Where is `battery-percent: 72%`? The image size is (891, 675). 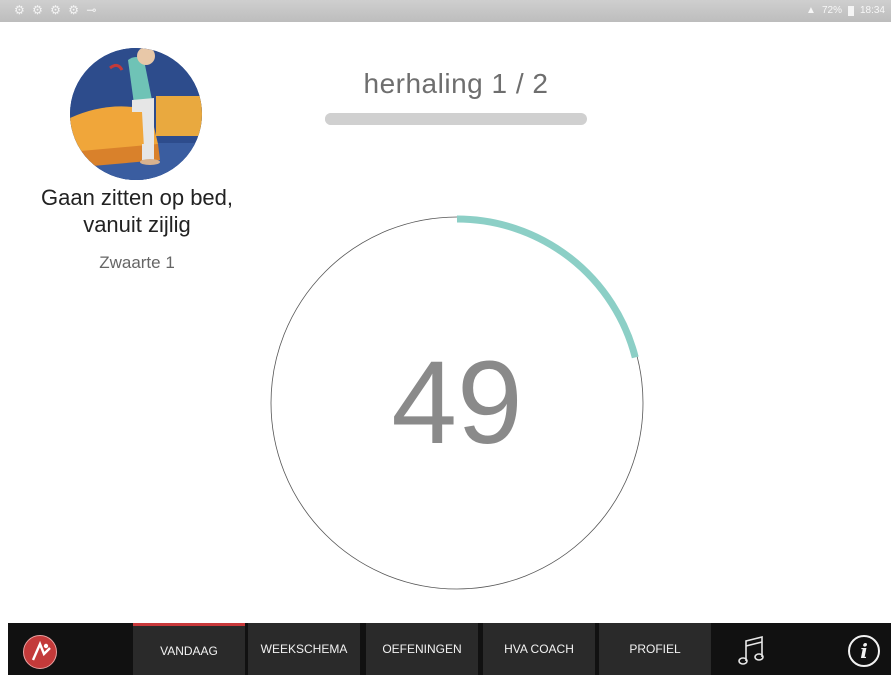
battery-percent: 72% is located at coordinates (831, 10).